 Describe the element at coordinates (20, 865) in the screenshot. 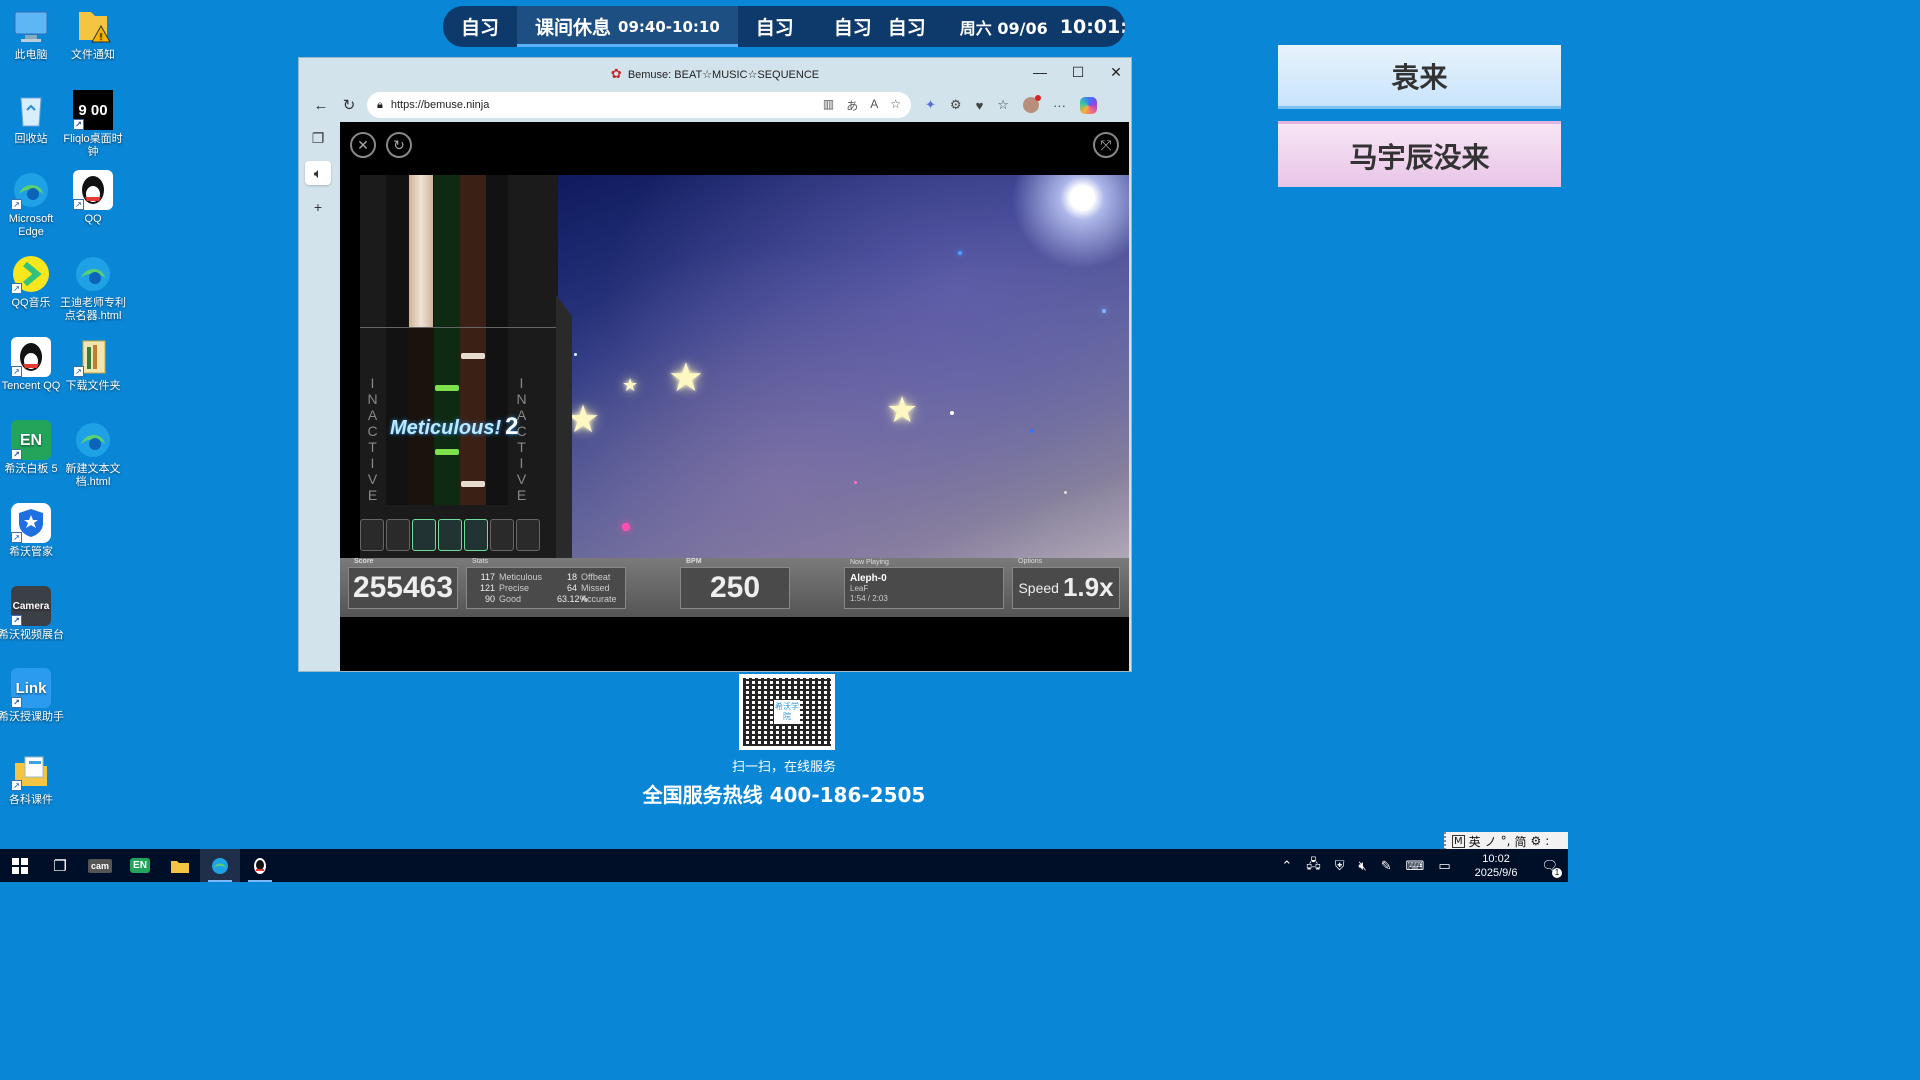

I see `start-button` at that location.